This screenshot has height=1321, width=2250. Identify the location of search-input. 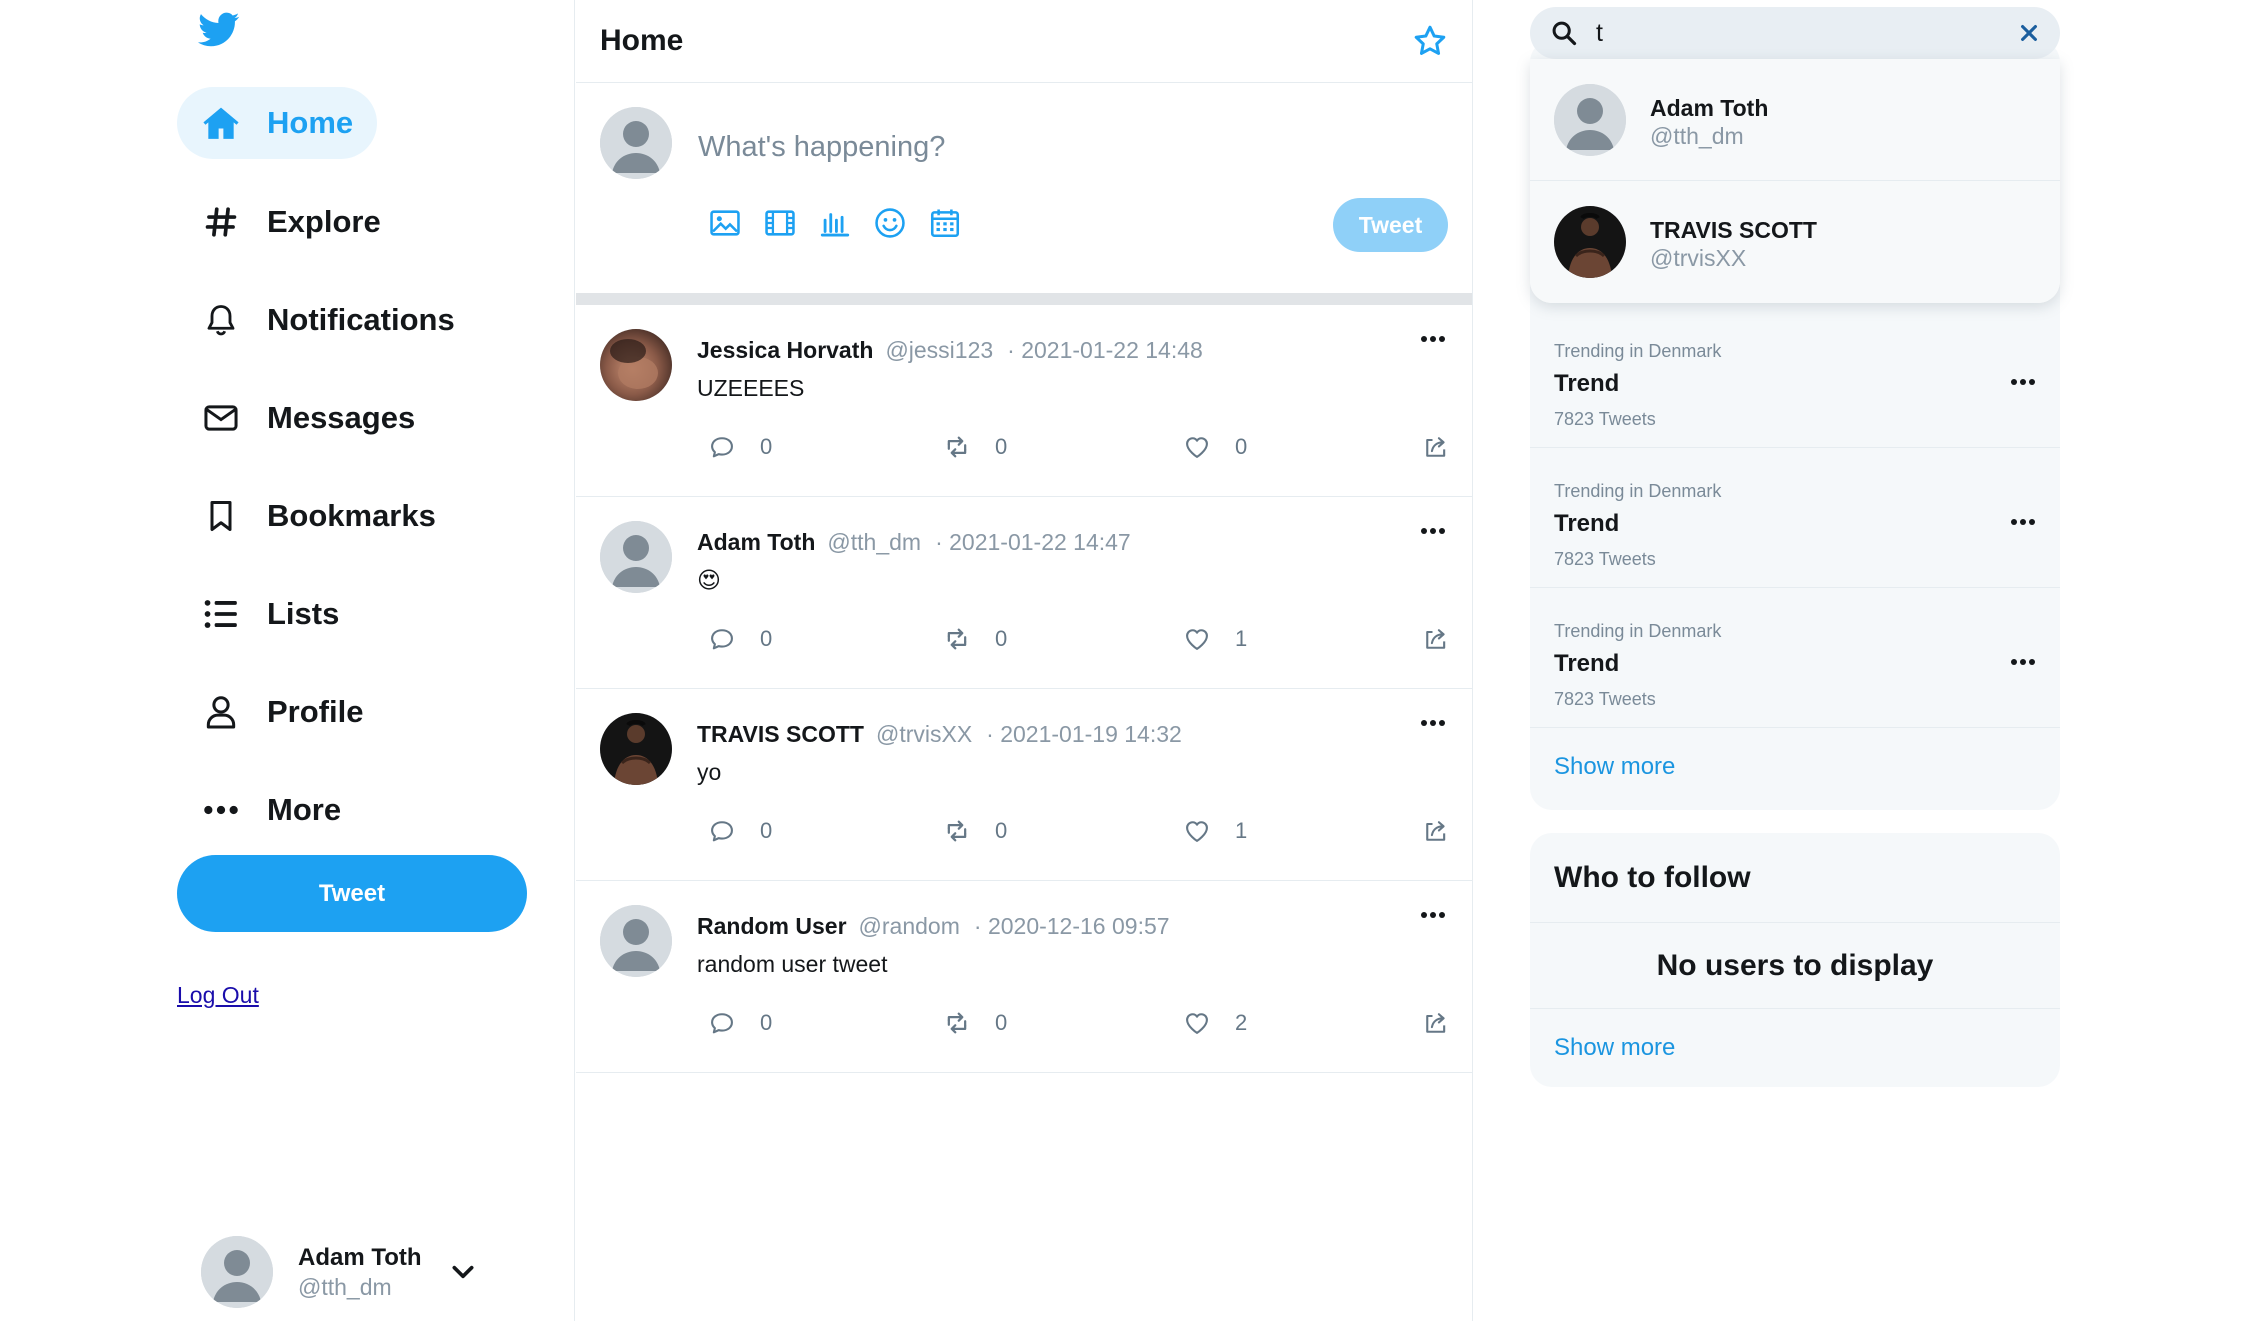
(1807, 33).